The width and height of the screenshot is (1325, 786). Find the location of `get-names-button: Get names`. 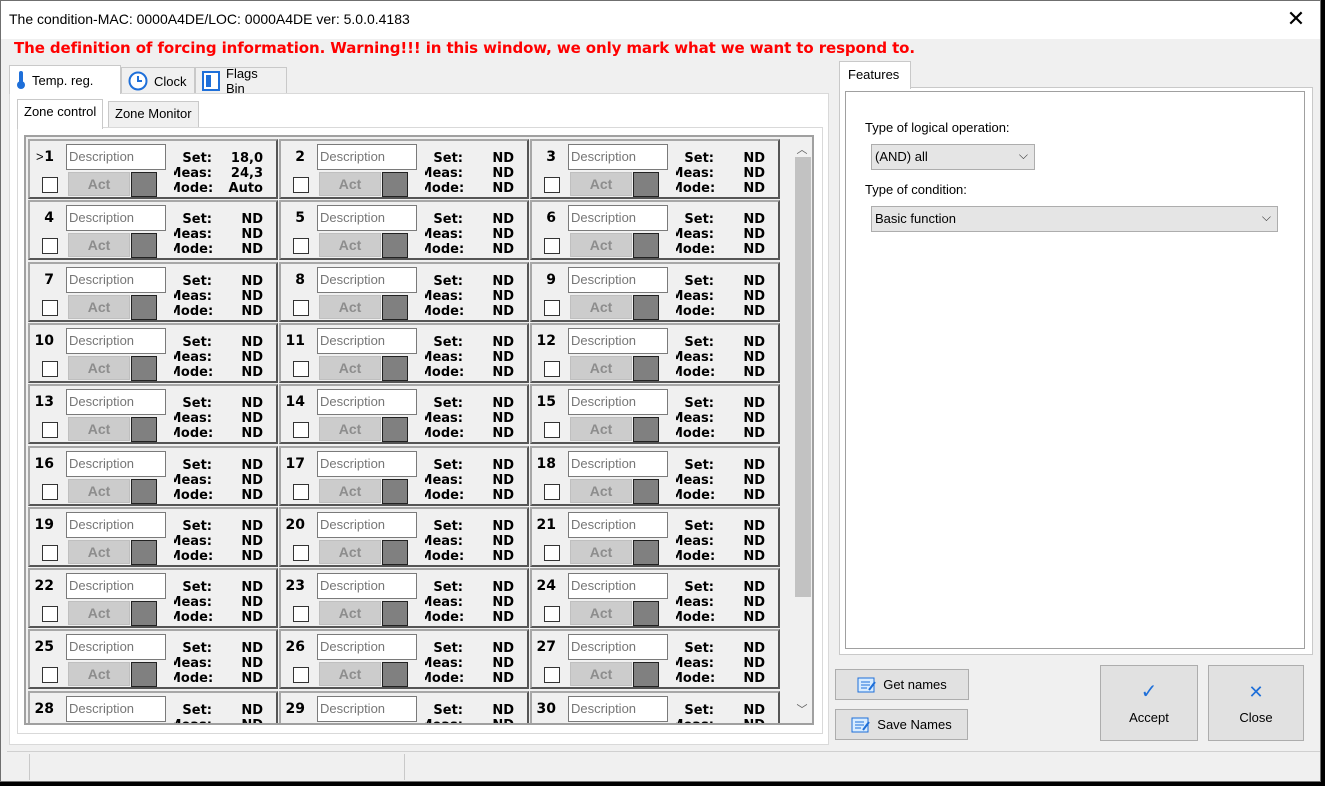

get-names-button: Get names is located at coordinates (902, 684).